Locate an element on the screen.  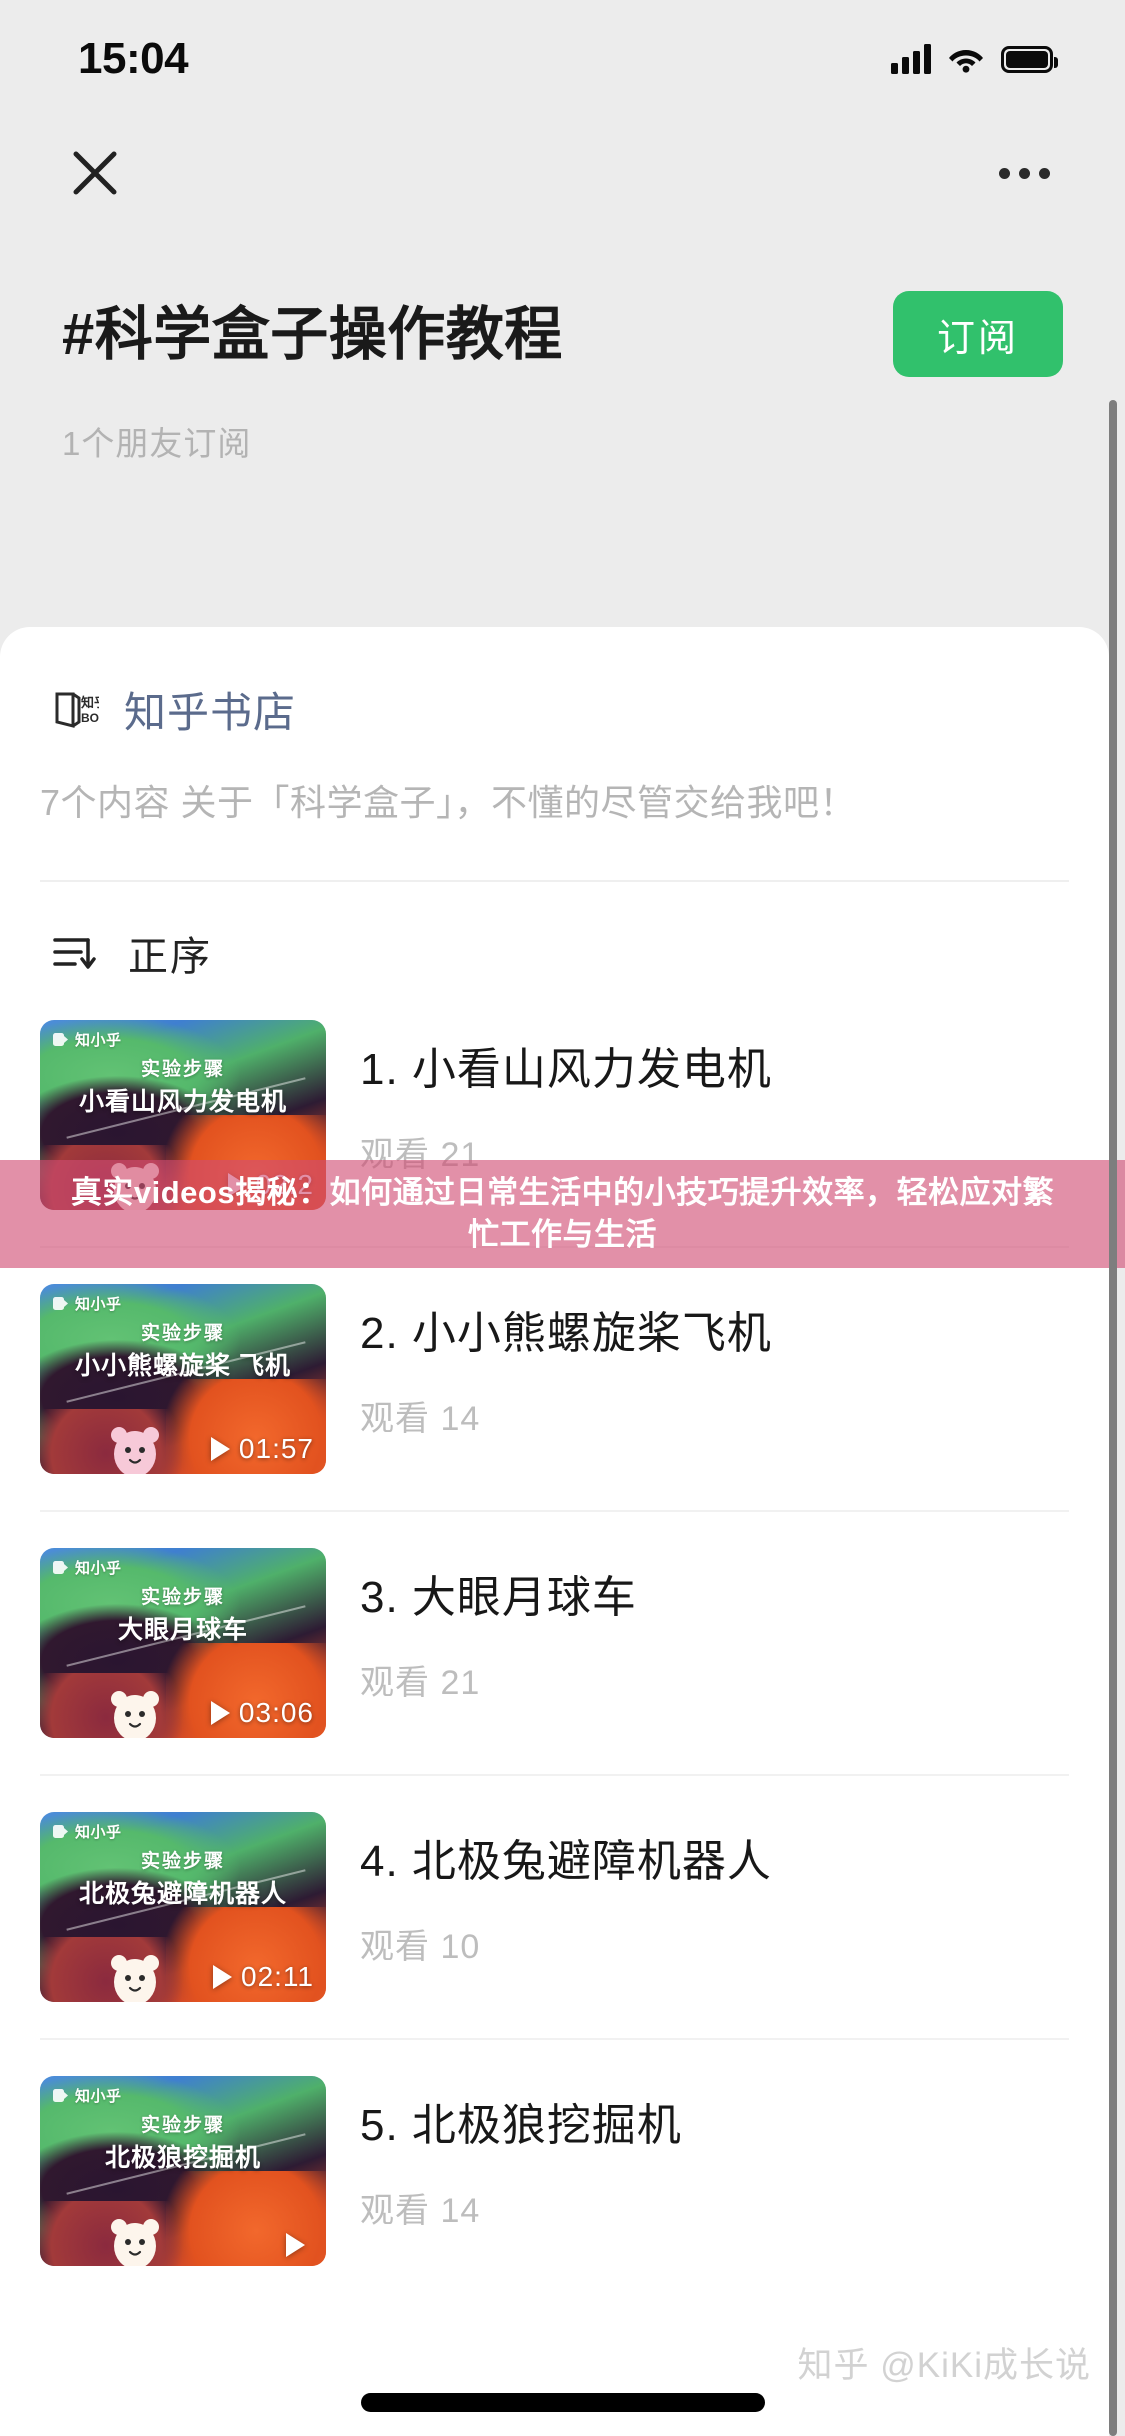
list-item: 知小乎 实验步骤 北极狼挖掘机 5. 北极狼挖掘机 观看 14 is located at coordinates (554, 2171).